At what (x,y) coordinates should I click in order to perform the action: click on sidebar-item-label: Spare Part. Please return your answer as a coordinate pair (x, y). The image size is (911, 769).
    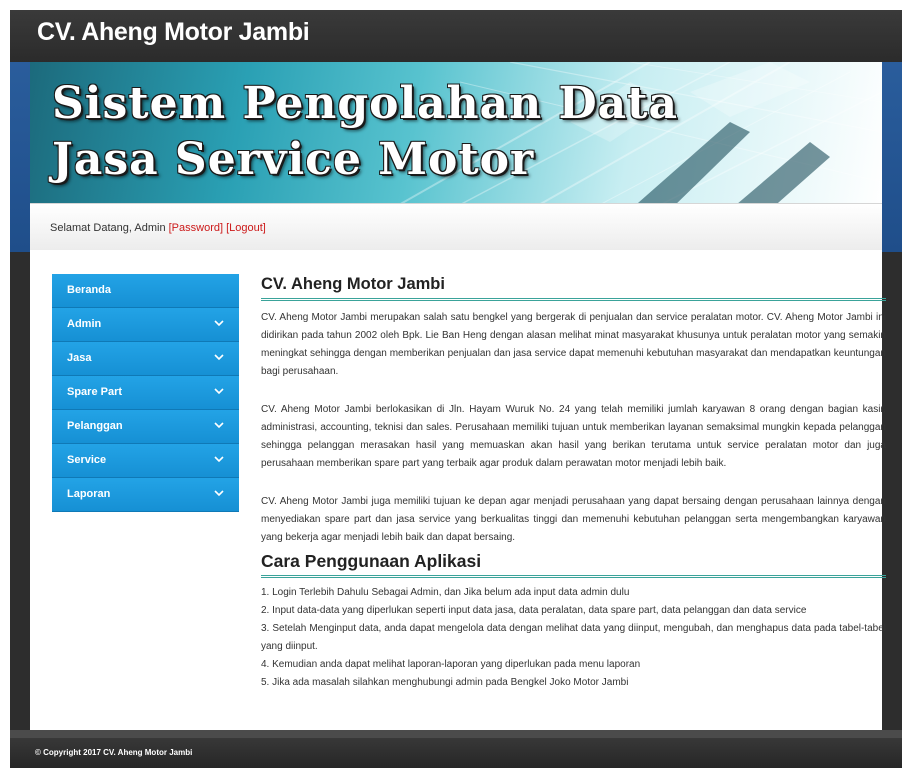
    Looking at the image, I should click on (95, 392).